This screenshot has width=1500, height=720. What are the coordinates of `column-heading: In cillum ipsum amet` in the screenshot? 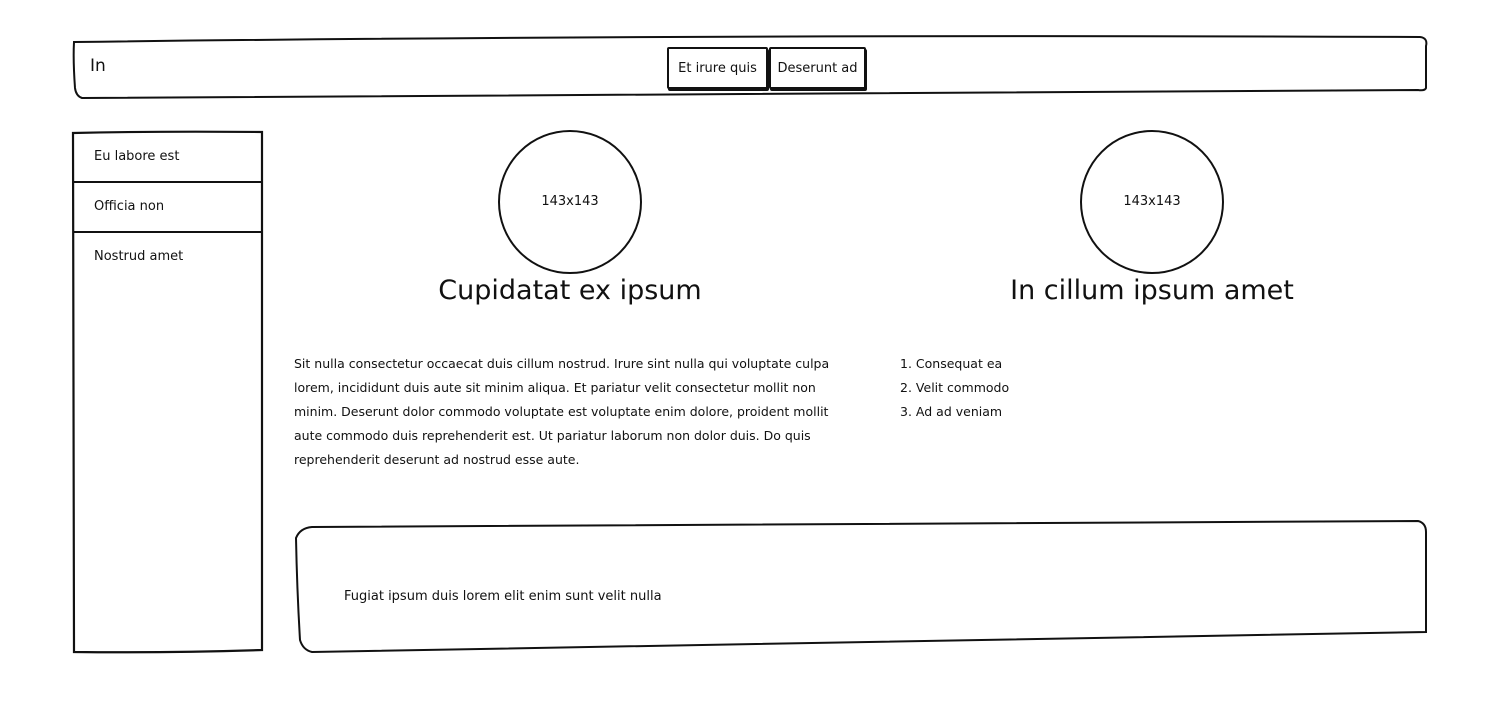 It's located at (1152, 290).